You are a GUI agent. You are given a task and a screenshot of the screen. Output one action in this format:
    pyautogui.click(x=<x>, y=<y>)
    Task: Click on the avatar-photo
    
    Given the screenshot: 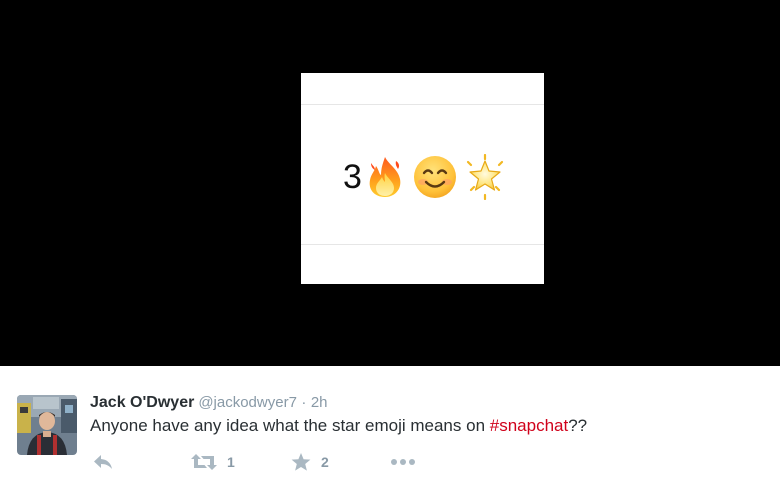 What is the action you would take?
    pyautogui.click(x=47, y=425)
    